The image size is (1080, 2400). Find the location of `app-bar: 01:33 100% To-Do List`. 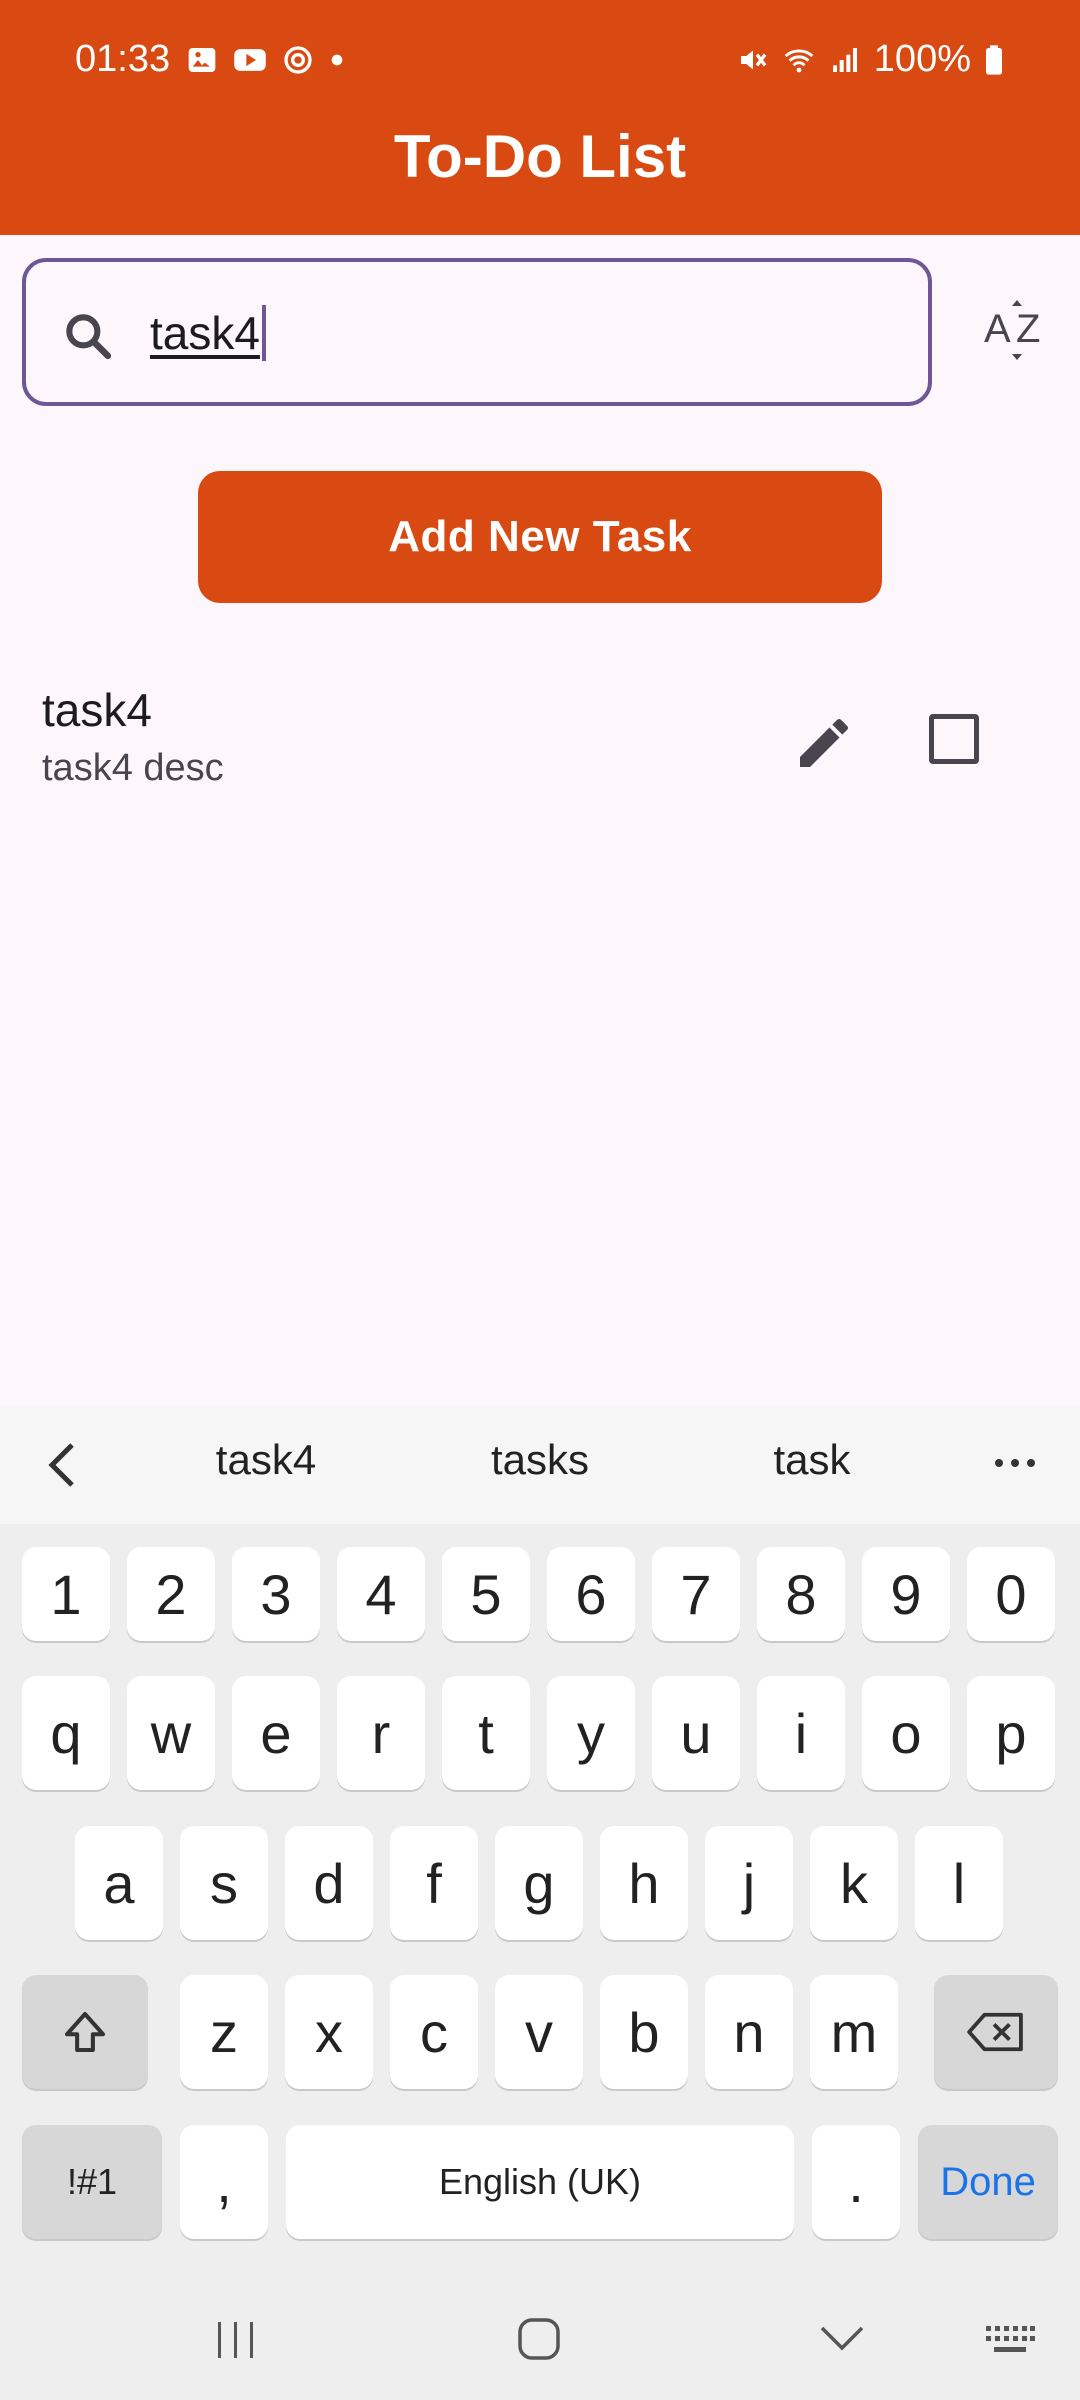

app-bar: 01:33 100% To-Do List is located at coordinates (540, 117).